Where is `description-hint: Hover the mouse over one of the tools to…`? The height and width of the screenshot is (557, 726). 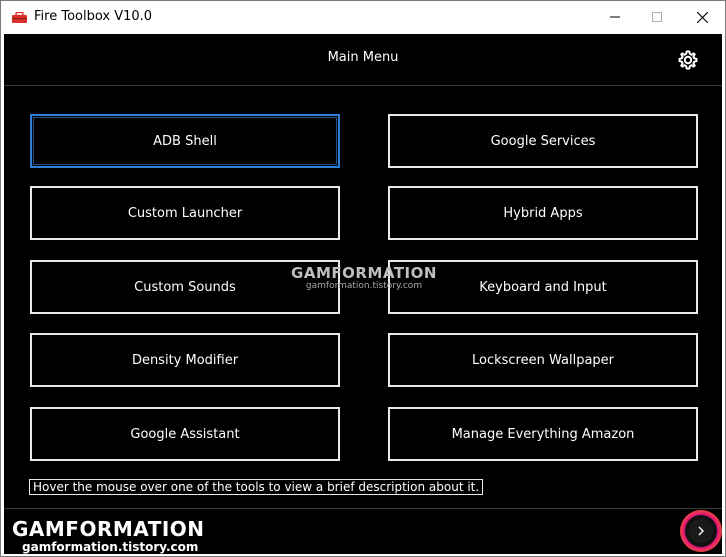 description-hint: Hover the mouse over one of the tools to… is located at coordinates (256, 487).